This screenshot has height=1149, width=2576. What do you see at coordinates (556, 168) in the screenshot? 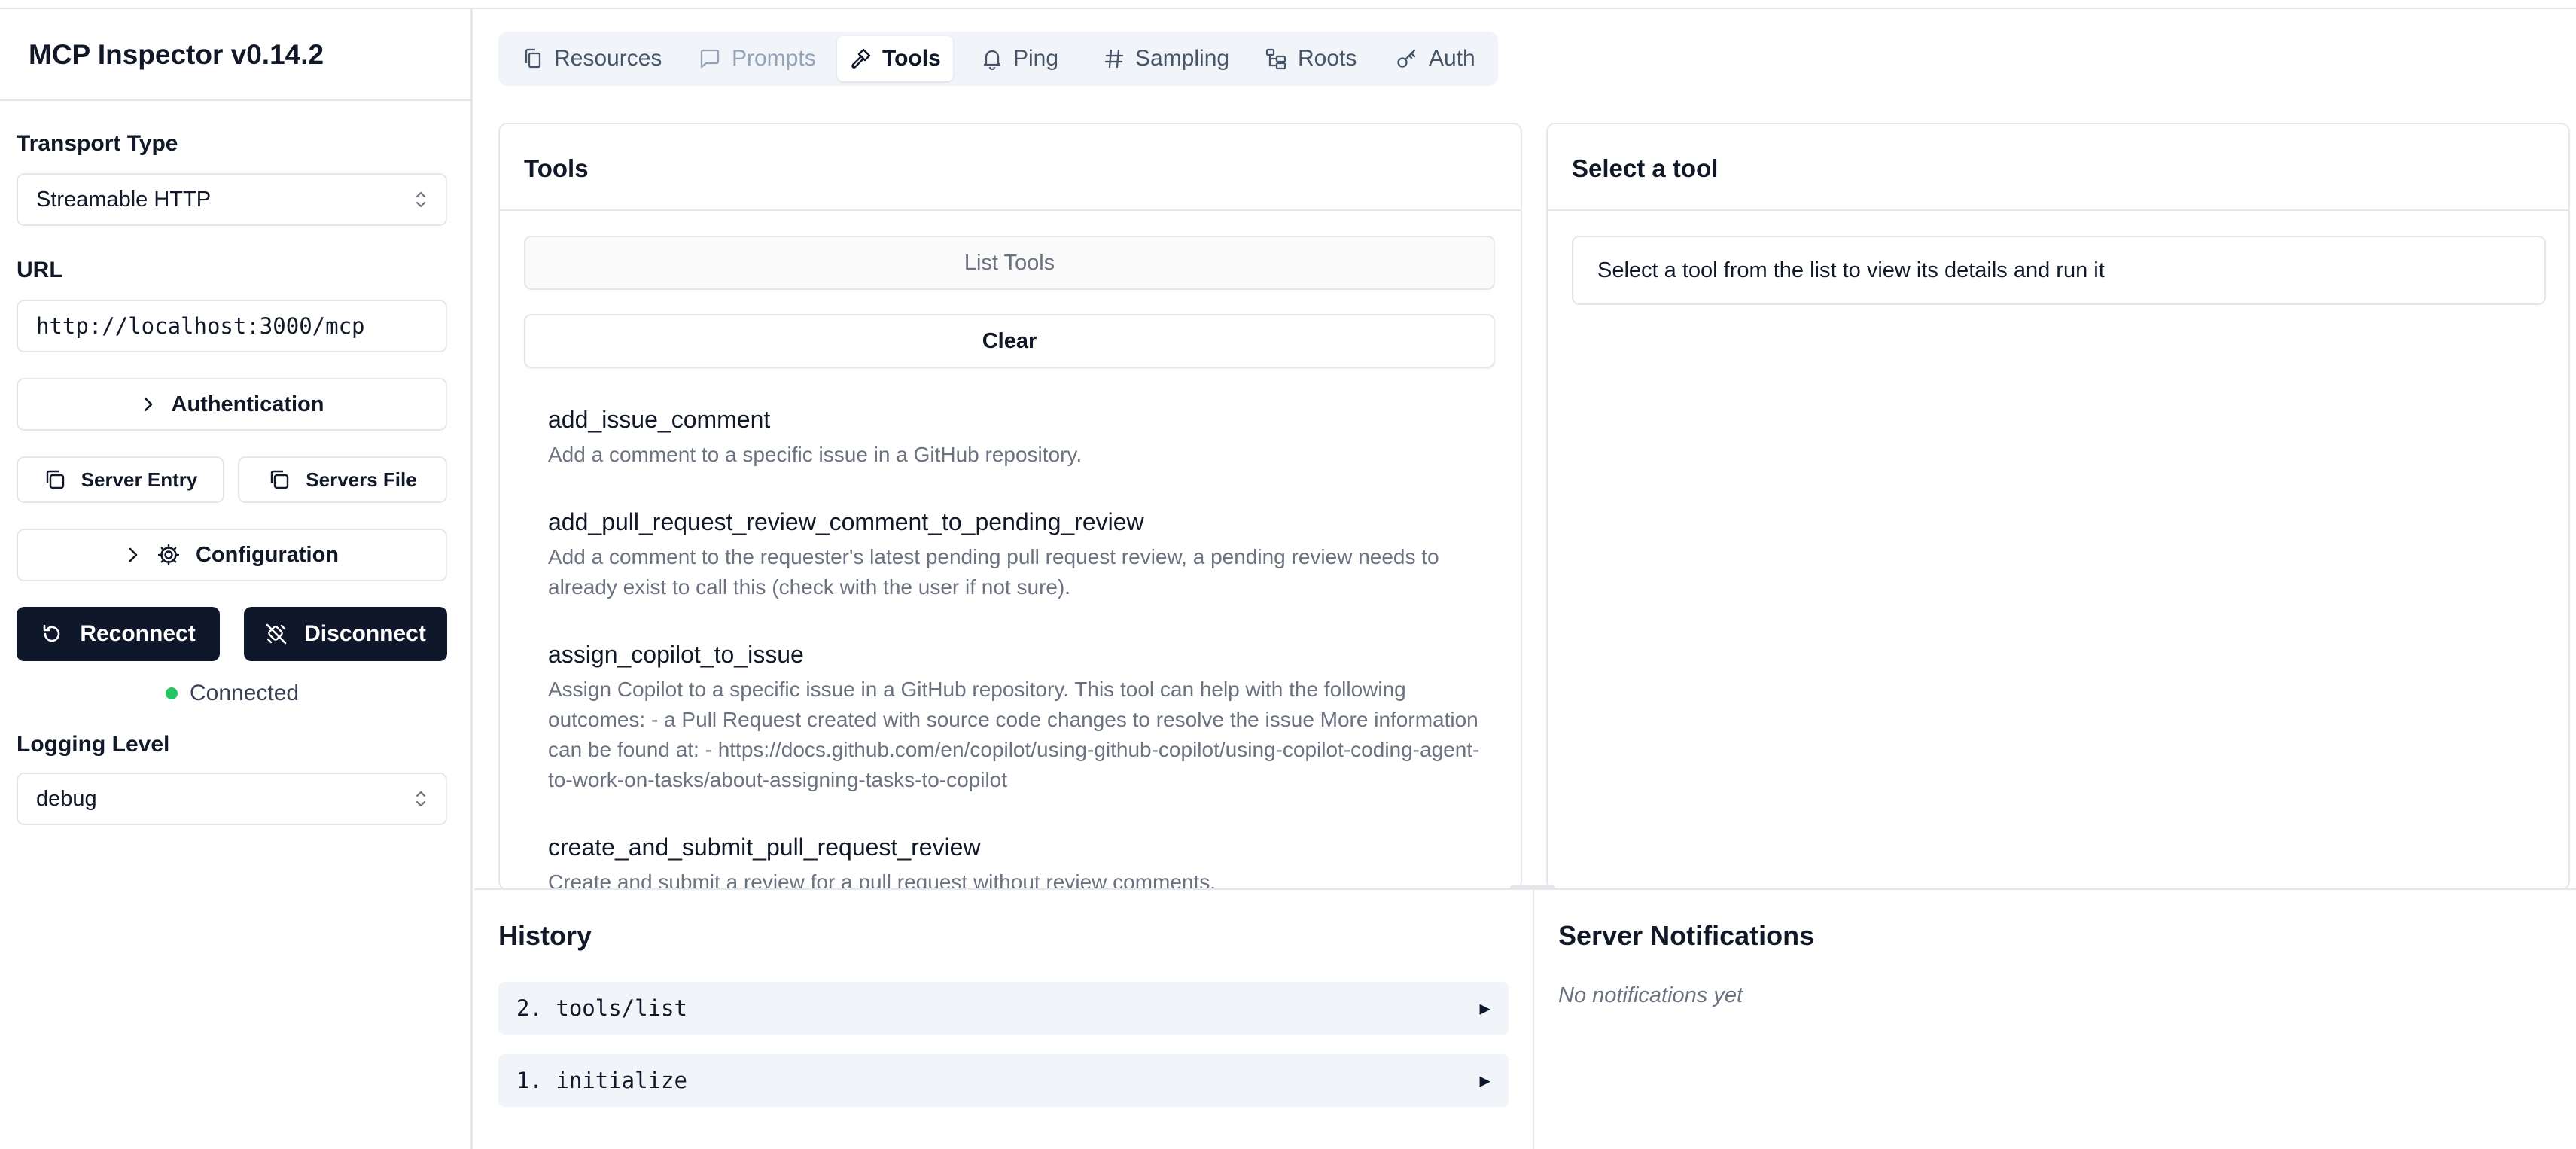
I see `tools-panel-title: Tools` at bounding box center [556, 168].